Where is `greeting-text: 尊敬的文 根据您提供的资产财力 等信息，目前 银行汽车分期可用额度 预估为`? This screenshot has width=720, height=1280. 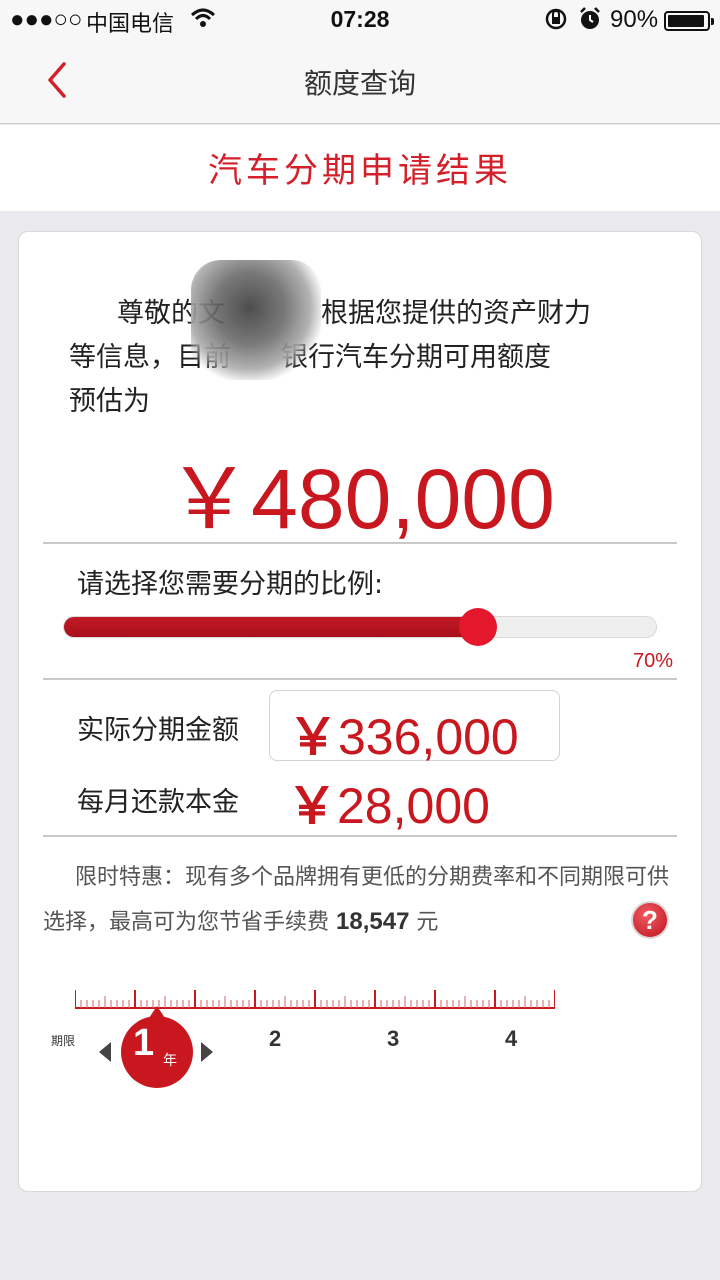 greeting-text: 尊敬的文 根据您提供的资产财力 等信息，目前 银行汽车分期可用额度 预估为 is located at coordinates (359, 358).